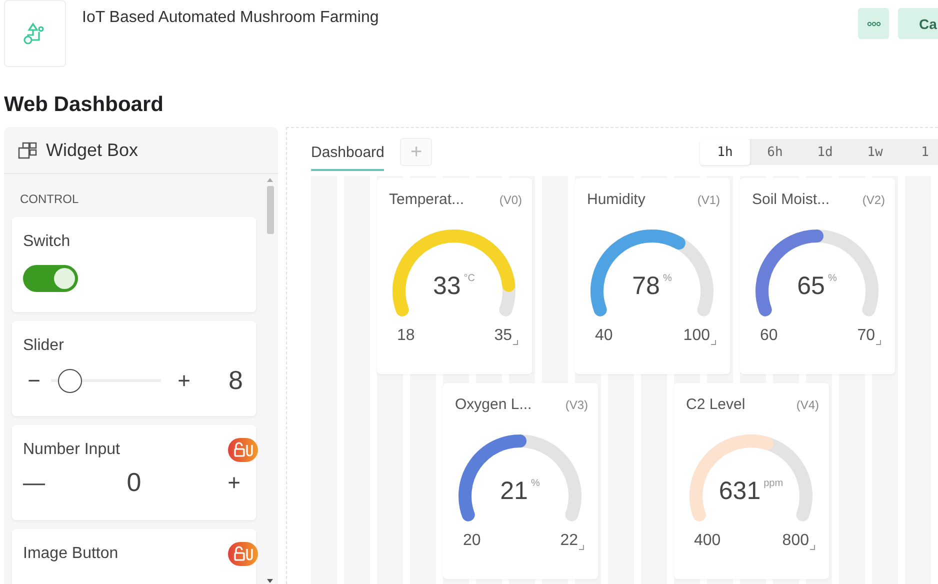 This screenshot has width=938, height=584. I want to click on gauge-unit: ppm, so click(774, 483).